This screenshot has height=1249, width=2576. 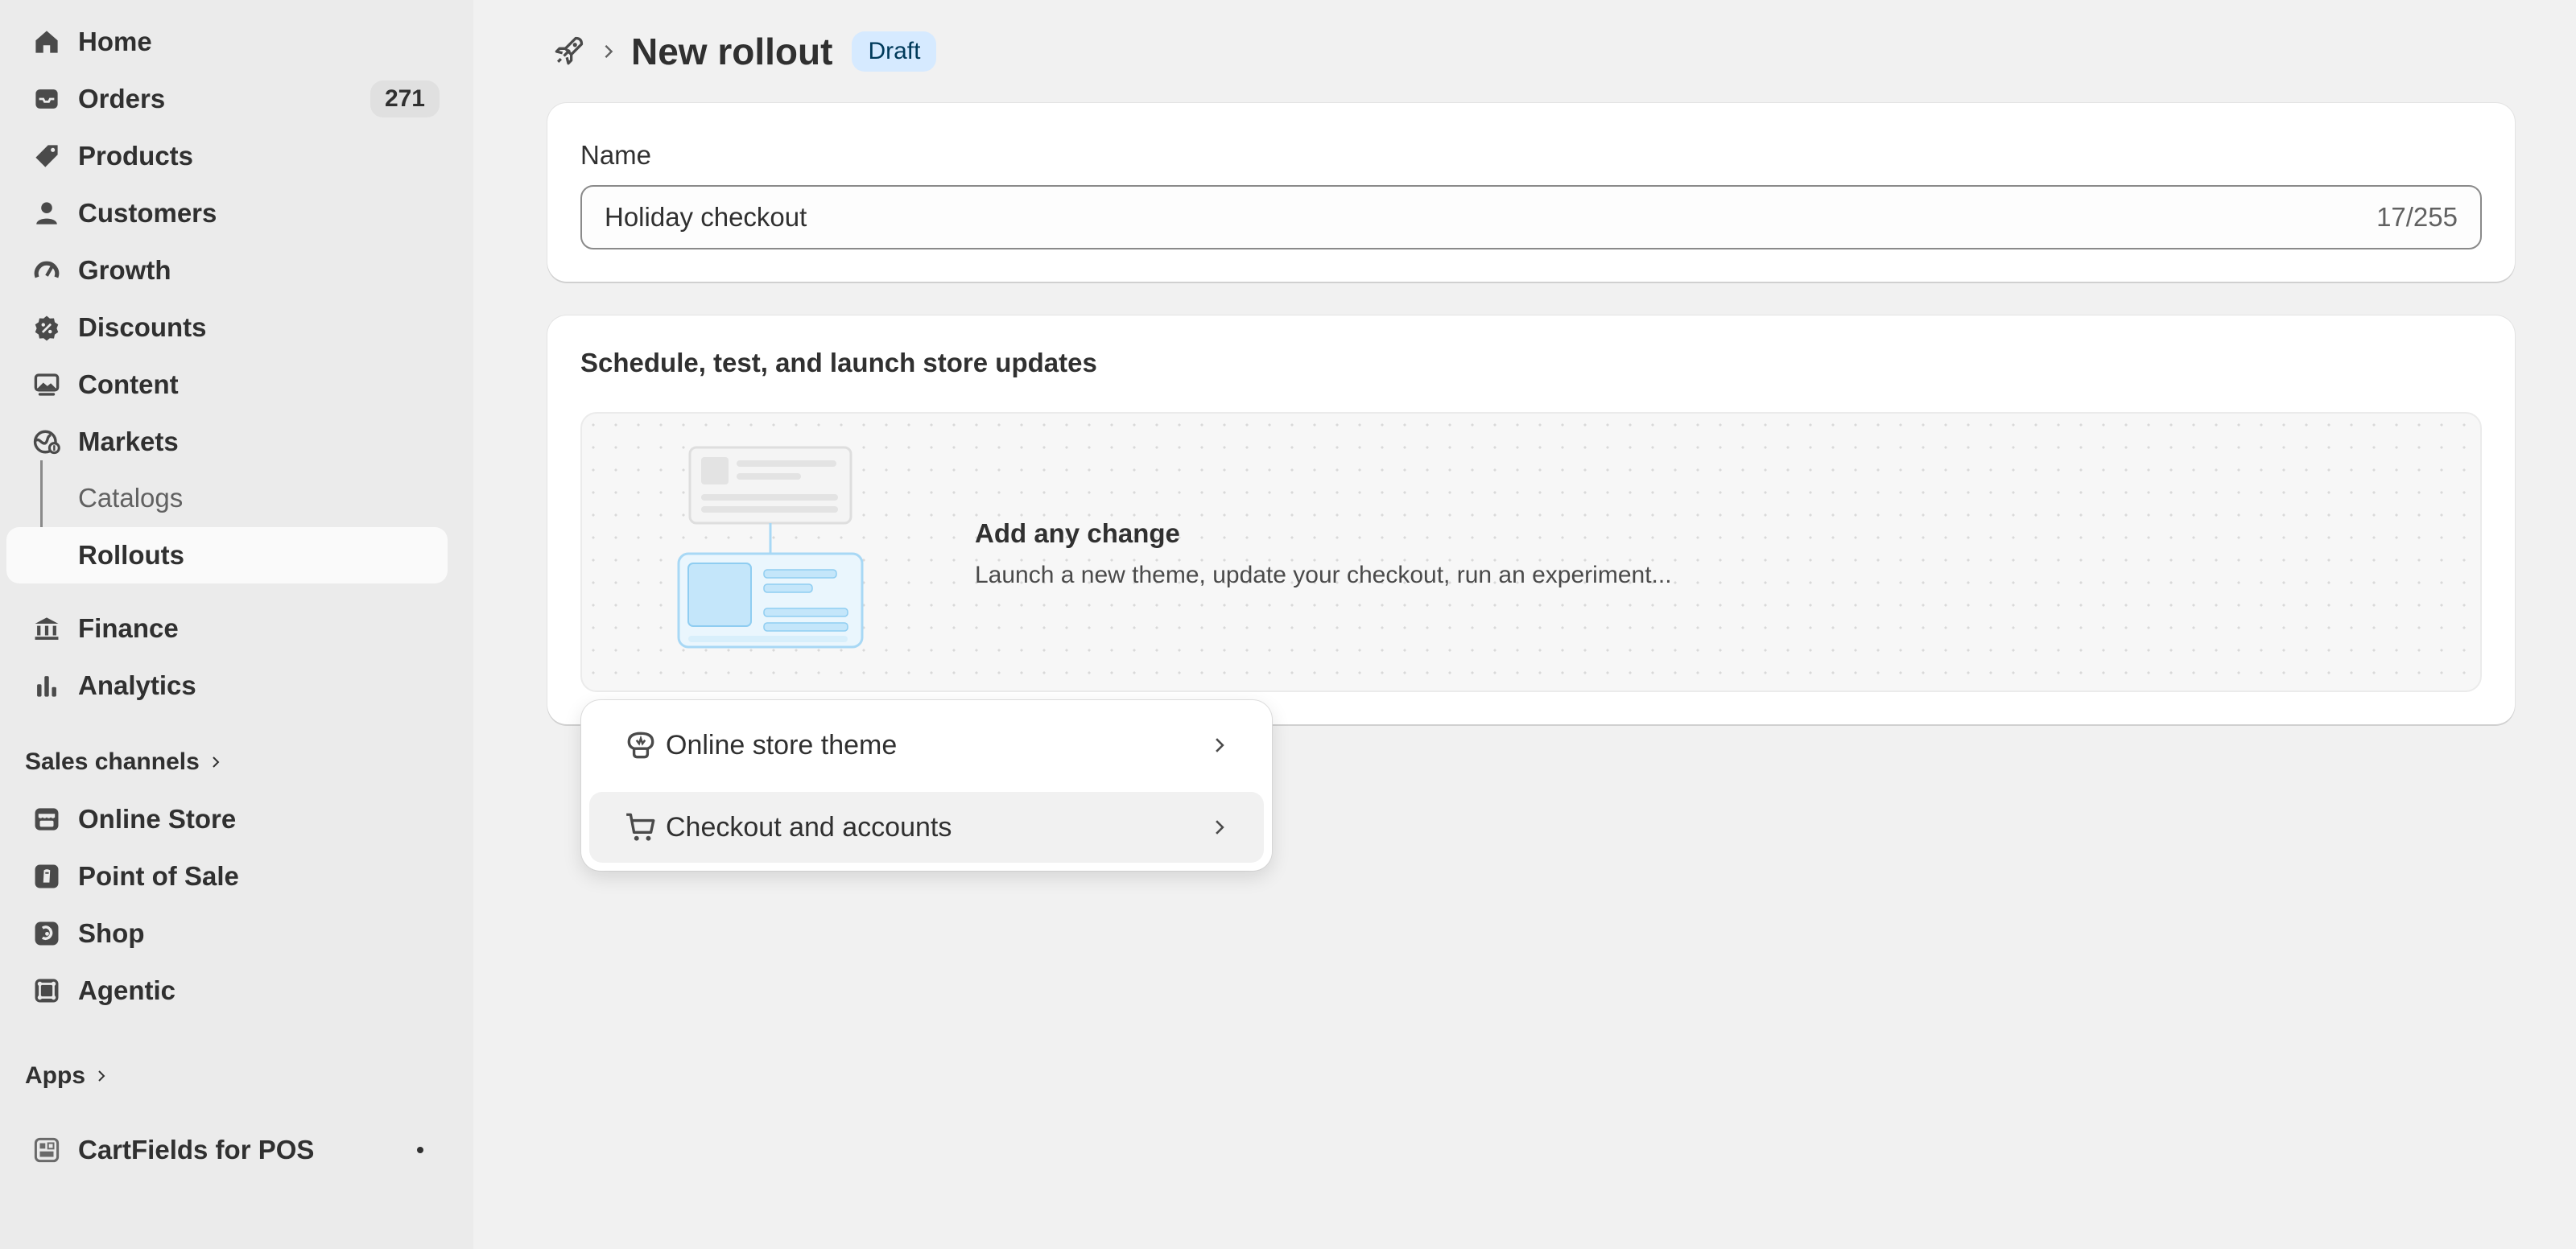 I want to click on breadcrumb-chevron-icon, so click(x=608, y=52).